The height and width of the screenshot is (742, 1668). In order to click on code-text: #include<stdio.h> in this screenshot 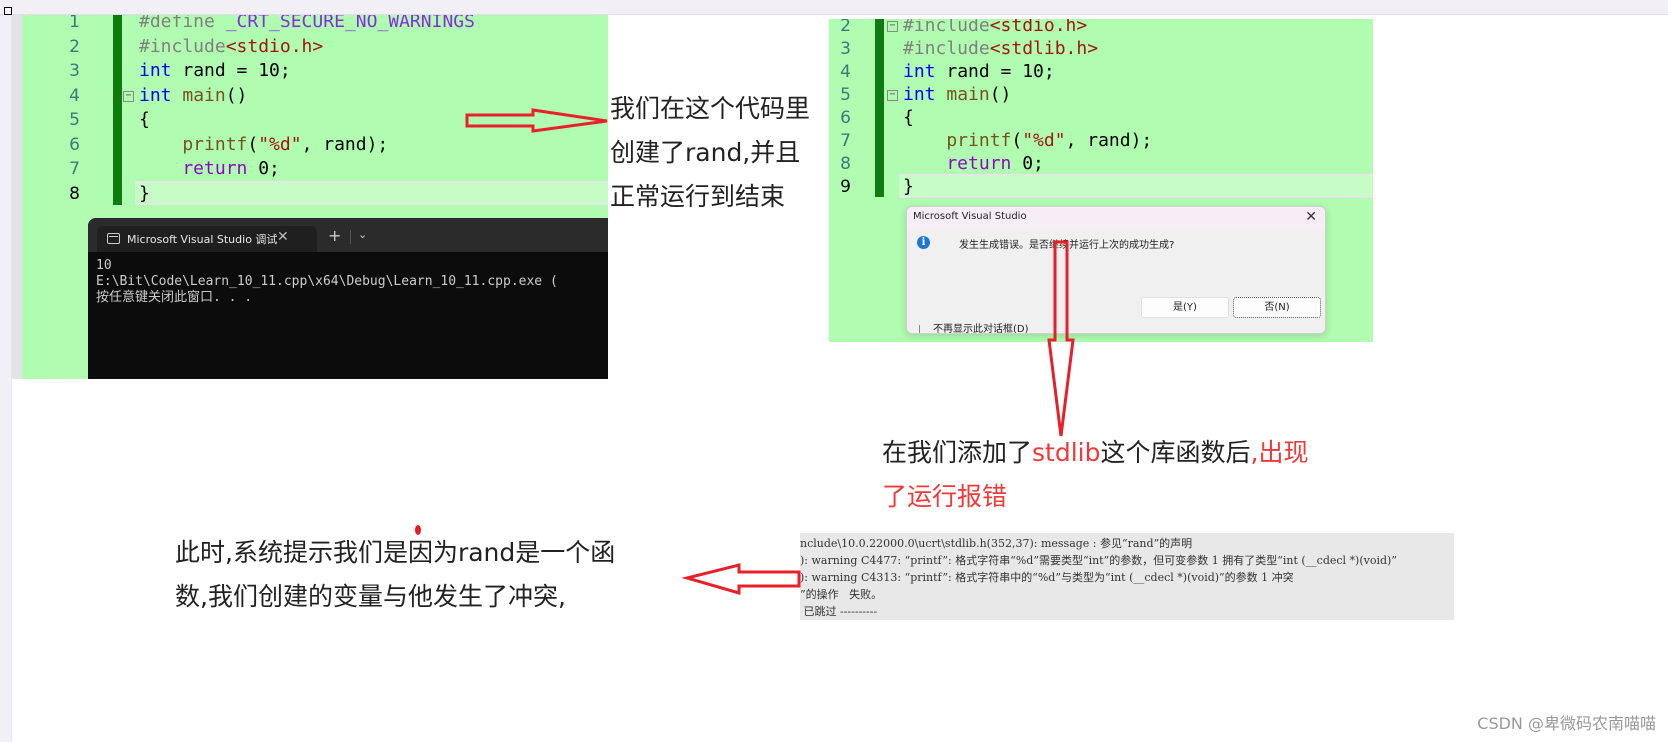, I will do `click(231, 47)`.